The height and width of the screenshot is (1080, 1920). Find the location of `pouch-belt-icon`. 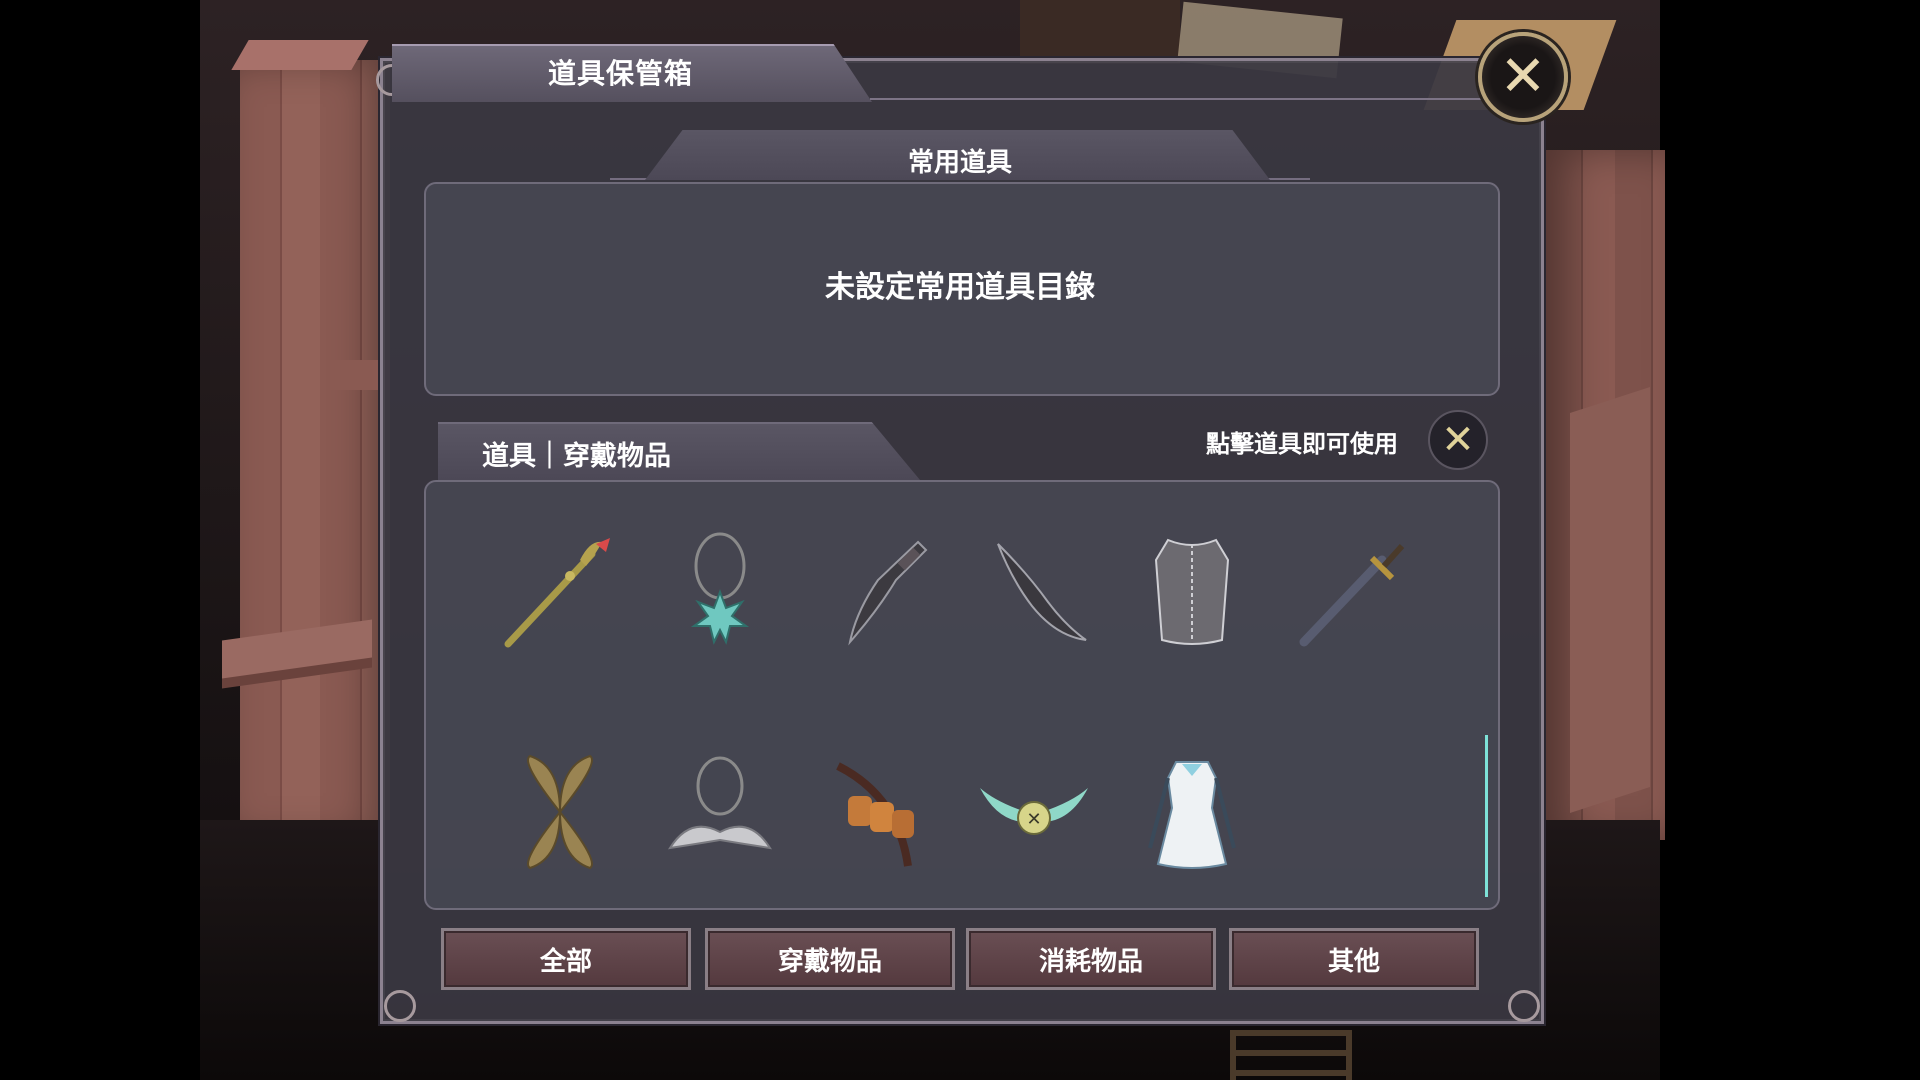

pouch-belt-icon is located at coordinates (875, 814).